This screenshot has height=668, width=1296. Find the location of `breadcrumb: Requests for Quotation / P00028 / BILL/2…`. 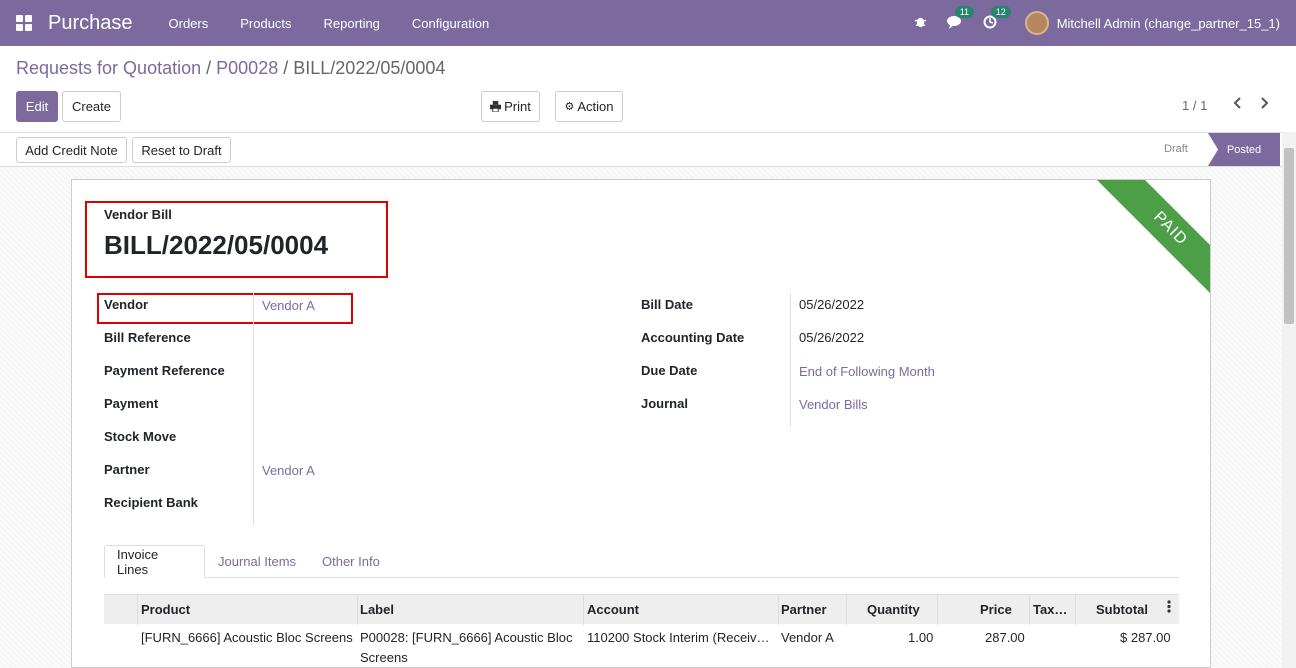

breadcrumb: Requests for Quotation / P00028 / BILL/2… is located at coordinates (230, 68).